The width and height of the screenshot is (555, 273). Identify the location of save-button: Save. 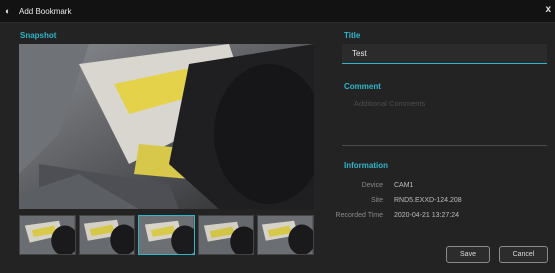
(468, 254).